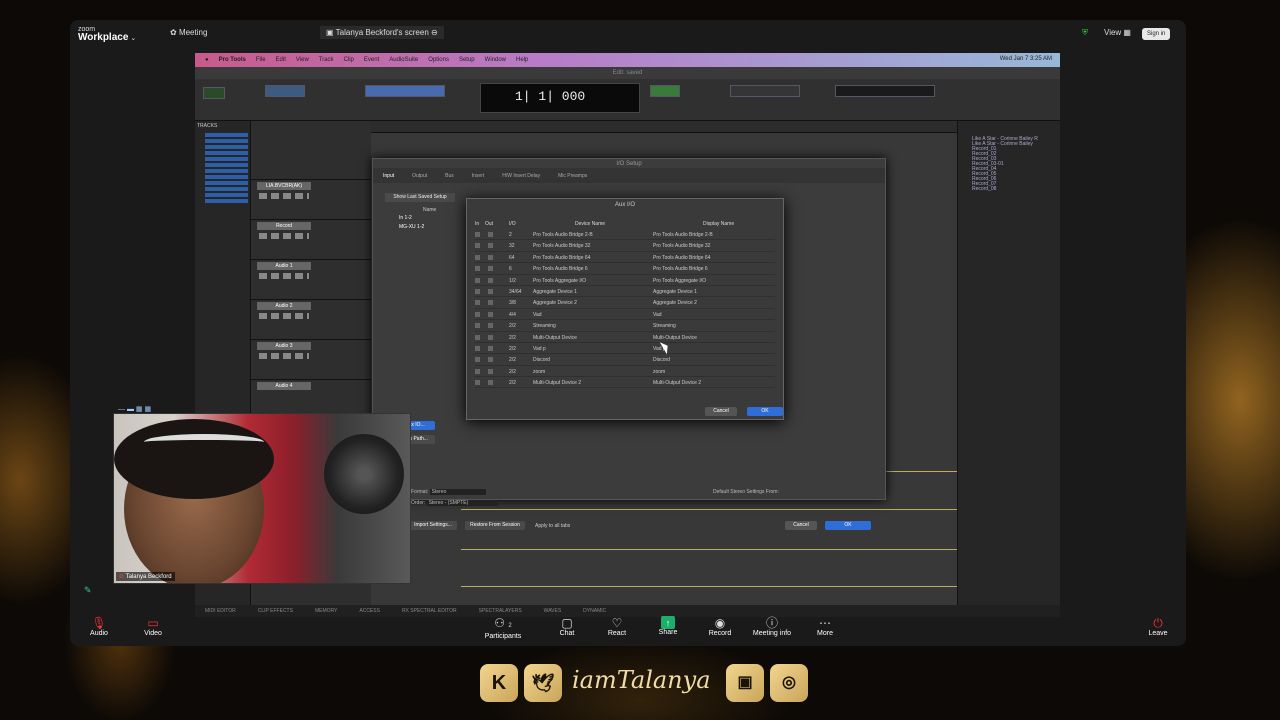  I want to click on edit-tools, so click(405, 91).